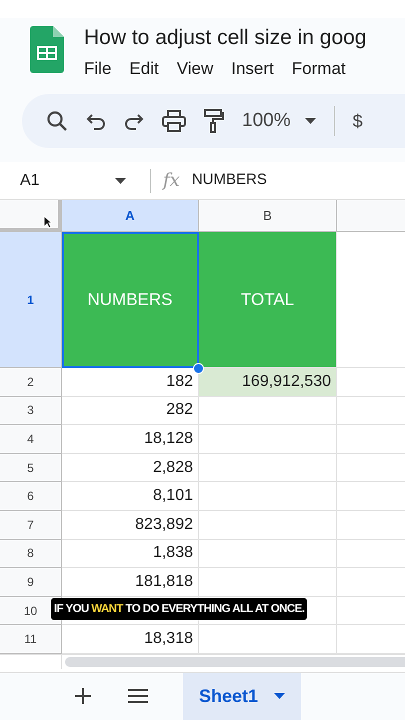 The height and width of the screenshot is (720, 405). Describe the element at coordinates (252, 69) in the screenshot. I see `menu-item: Insert` at that location.